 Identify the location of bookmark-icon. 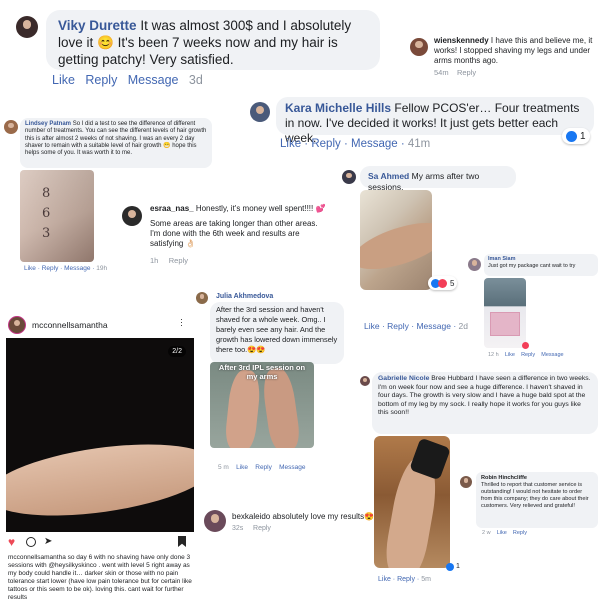
(182, 541).